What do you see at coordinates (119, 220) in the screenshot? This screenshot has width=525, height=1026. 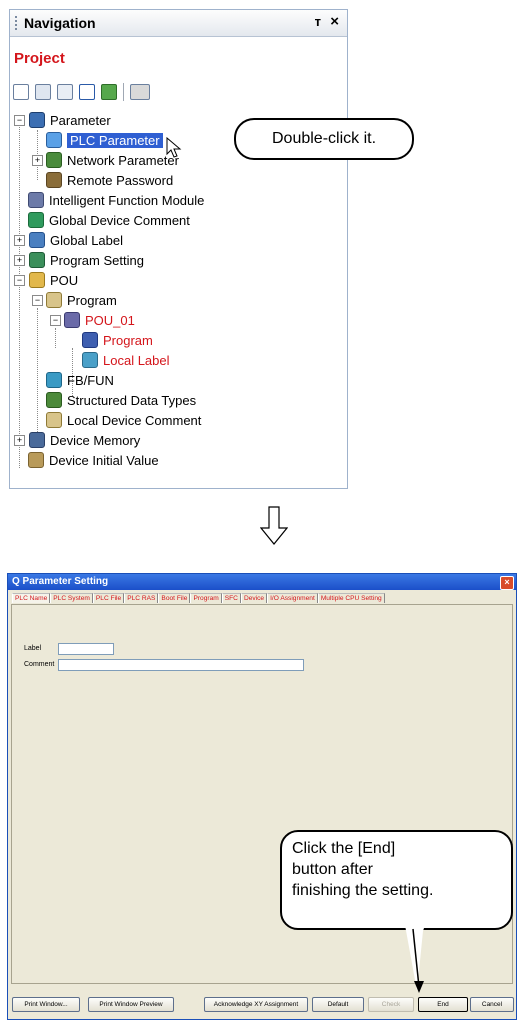 I see `tree-label: Global Device Comment` at bounding box center [119, 220].